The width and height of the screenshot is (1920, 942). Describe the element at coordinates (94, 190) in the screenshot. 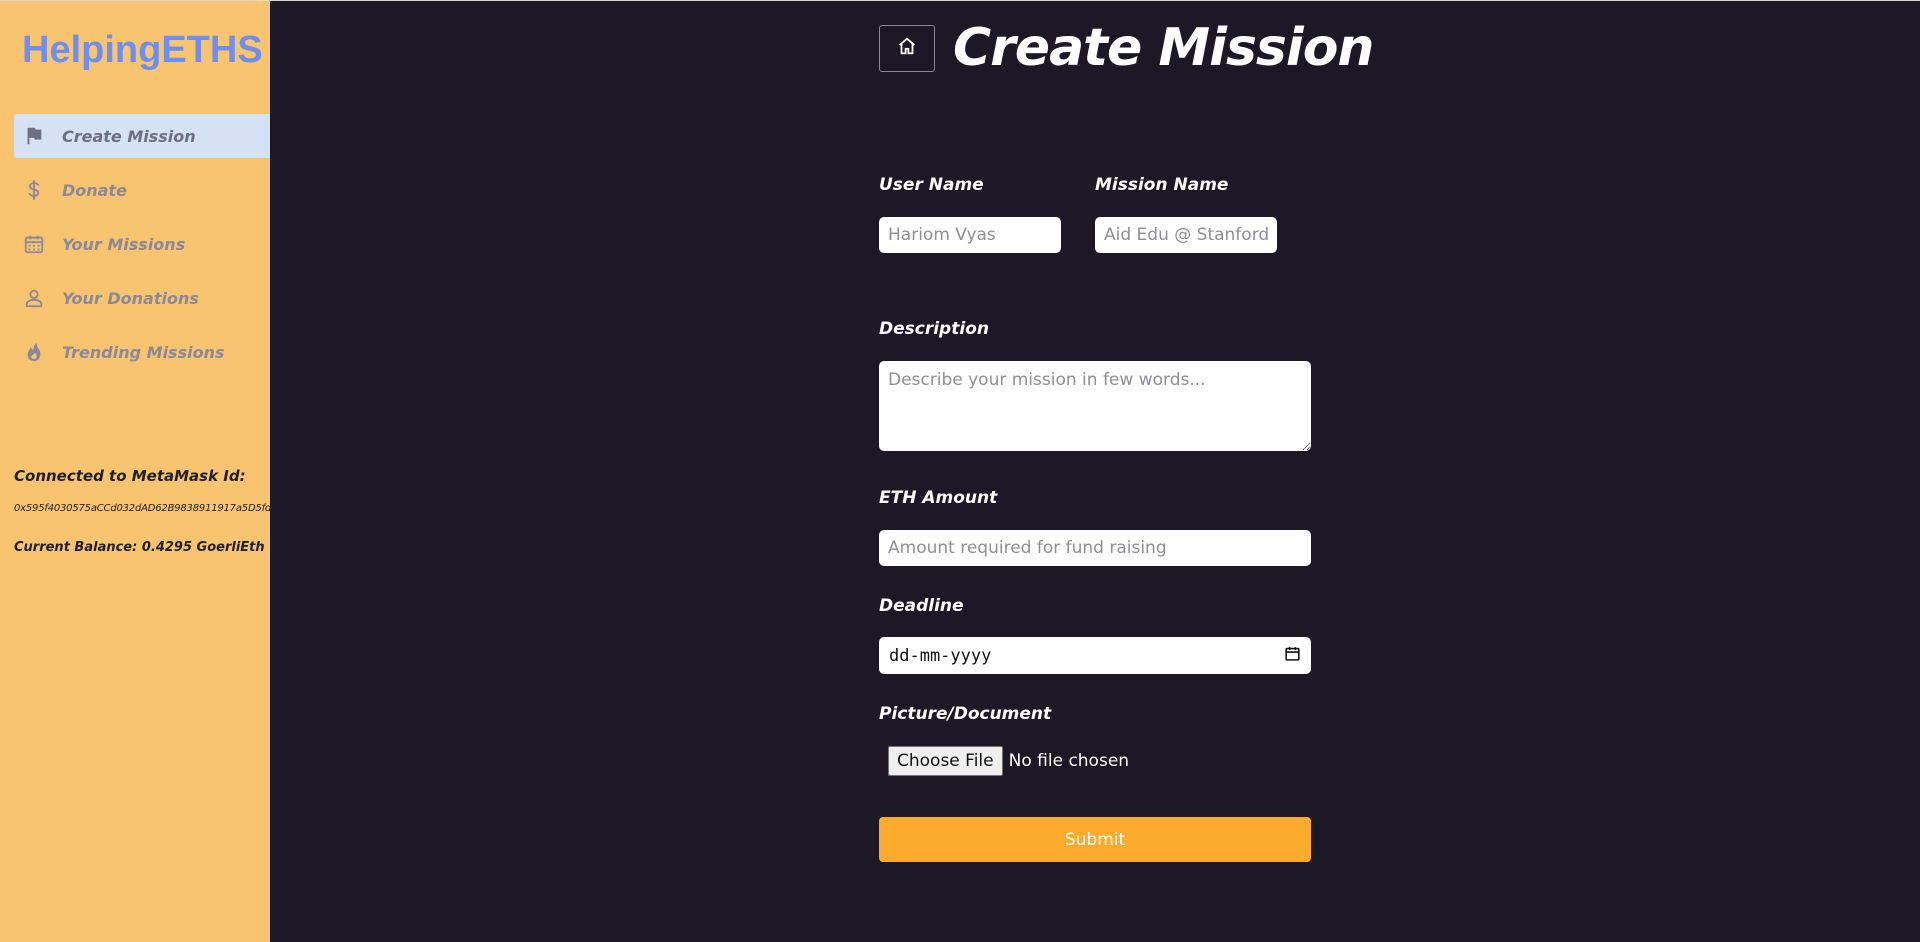

I see `sidebar-item-label: Donate` at that location.